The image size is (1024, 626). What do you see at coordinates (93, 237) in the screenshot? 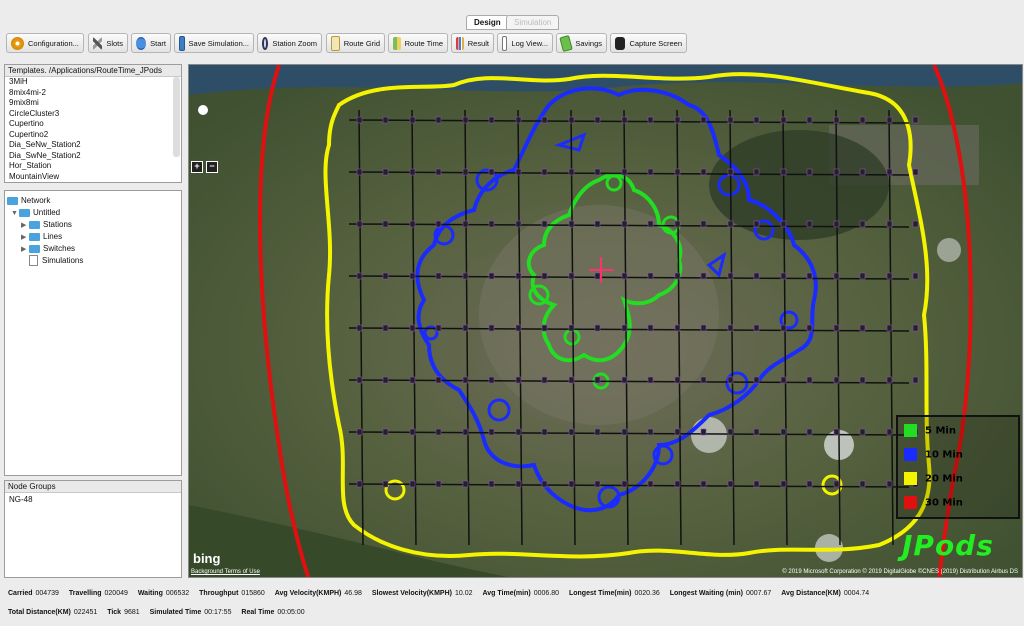
I see `tree-node-lines: ▶ Lines` at bounding box center [93, 237].